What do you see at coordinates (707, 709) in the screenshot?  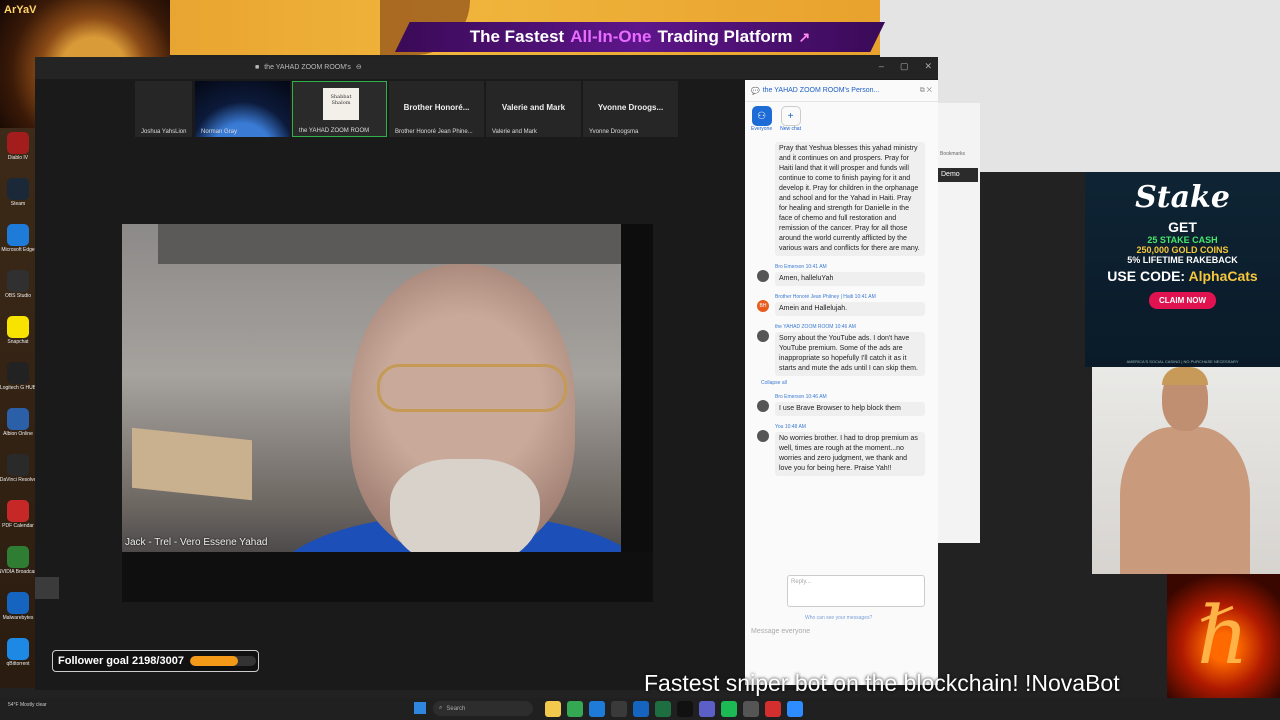 I see `teams-icon` at bounding box center [707, 709].